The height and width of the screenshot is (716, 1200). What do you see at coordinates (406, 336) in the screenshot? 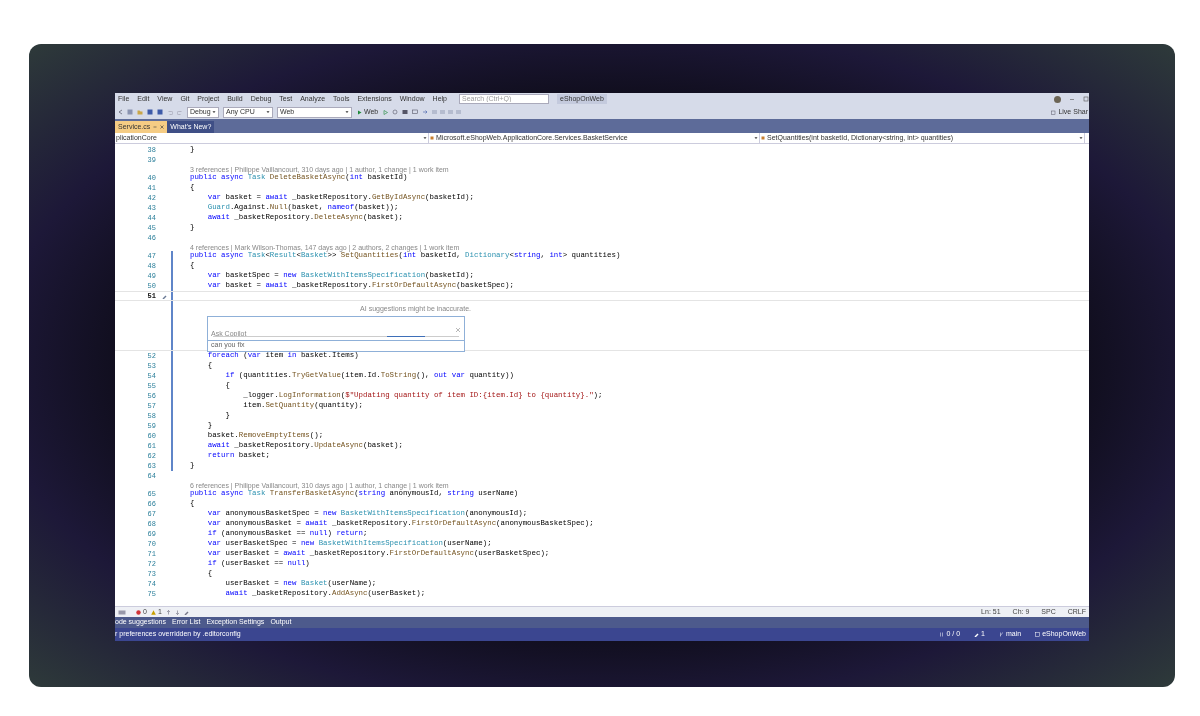
I see `progress-indicator` at bounding box center [406, 336].